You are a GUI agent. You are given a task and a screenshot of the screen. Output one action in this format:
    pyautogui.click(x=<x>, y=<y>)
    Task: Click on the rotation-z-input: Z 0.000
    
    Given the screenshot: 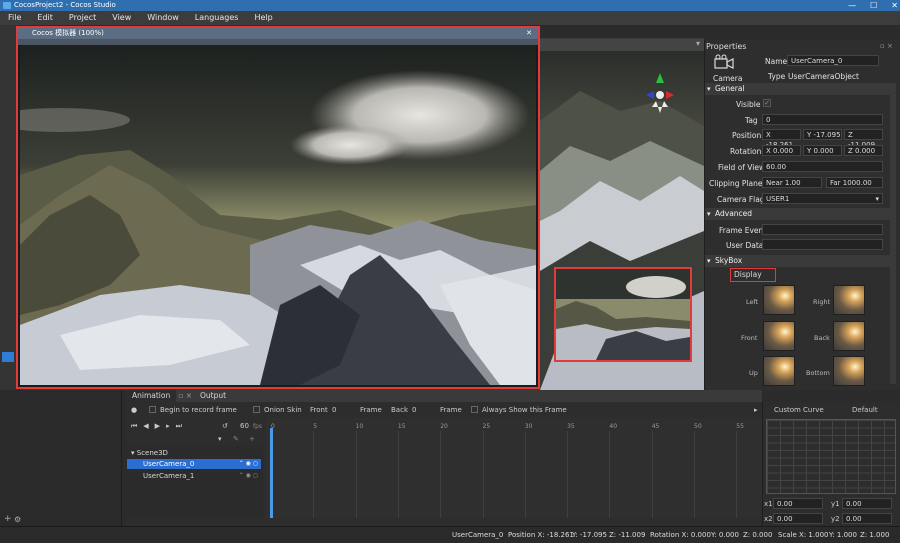 What is the action you would take?
    pyautogui.click(x=863, y=150)
    